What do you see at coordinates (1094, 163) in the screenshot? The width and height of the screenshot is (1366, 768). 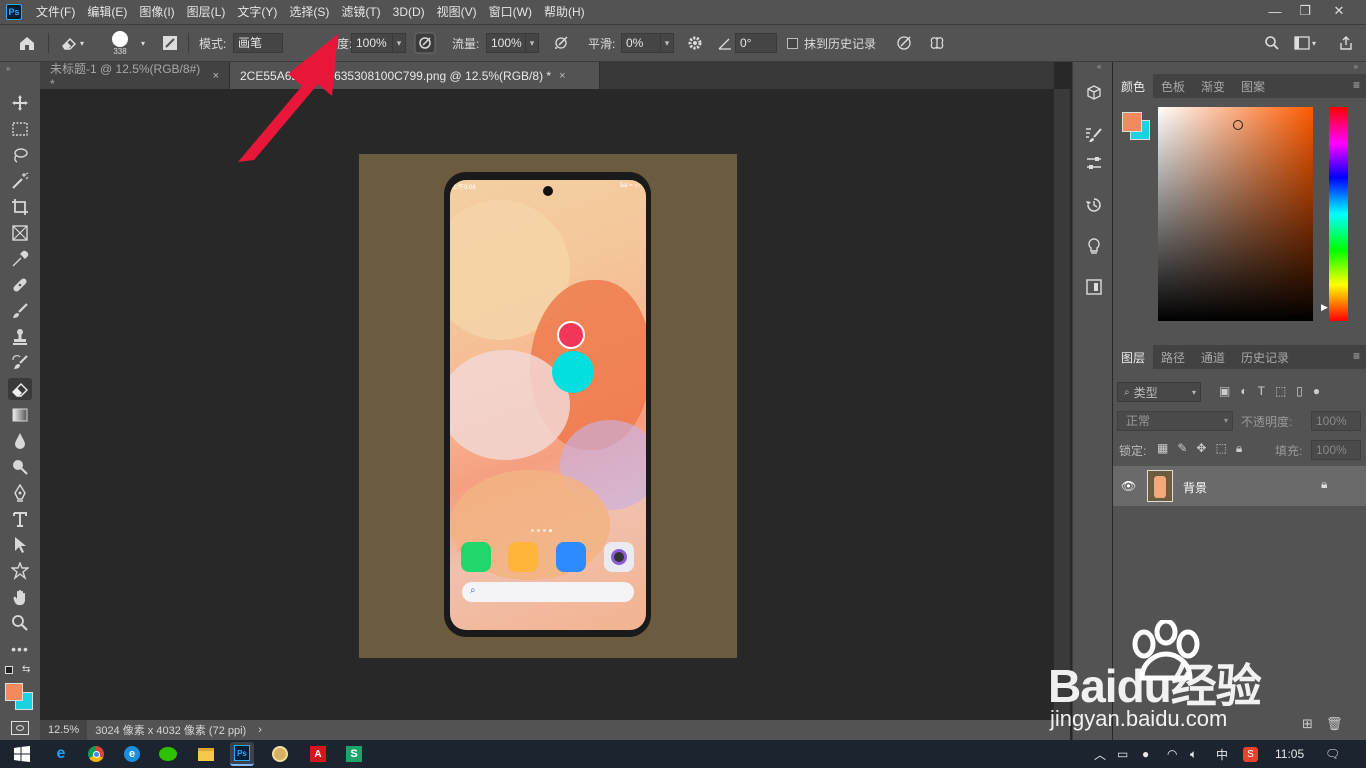 I see `adjustments-panel-icon` at bounding box center [1094, 163].